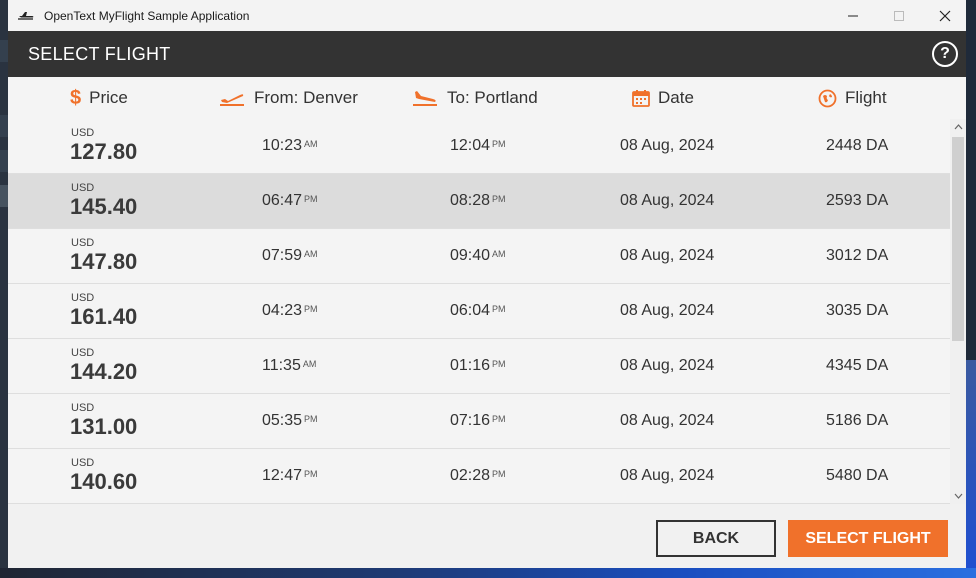 The image size is (976, 578). I want to click on close-button, so click(944, 15).